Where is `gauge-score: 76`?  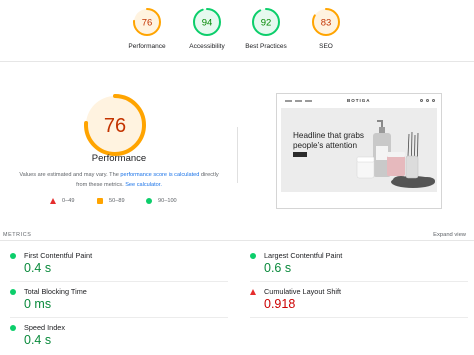 gauge-score: 76 is located at coordinates (147, 23).